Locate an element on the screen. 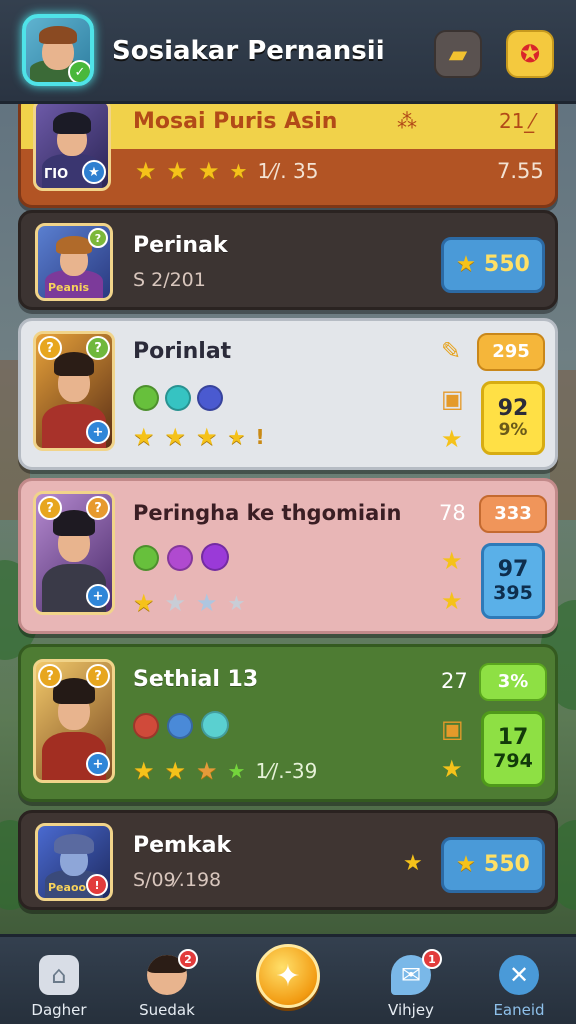  portrait-label: ΓΙΟ is located at coordinates (56, 174).